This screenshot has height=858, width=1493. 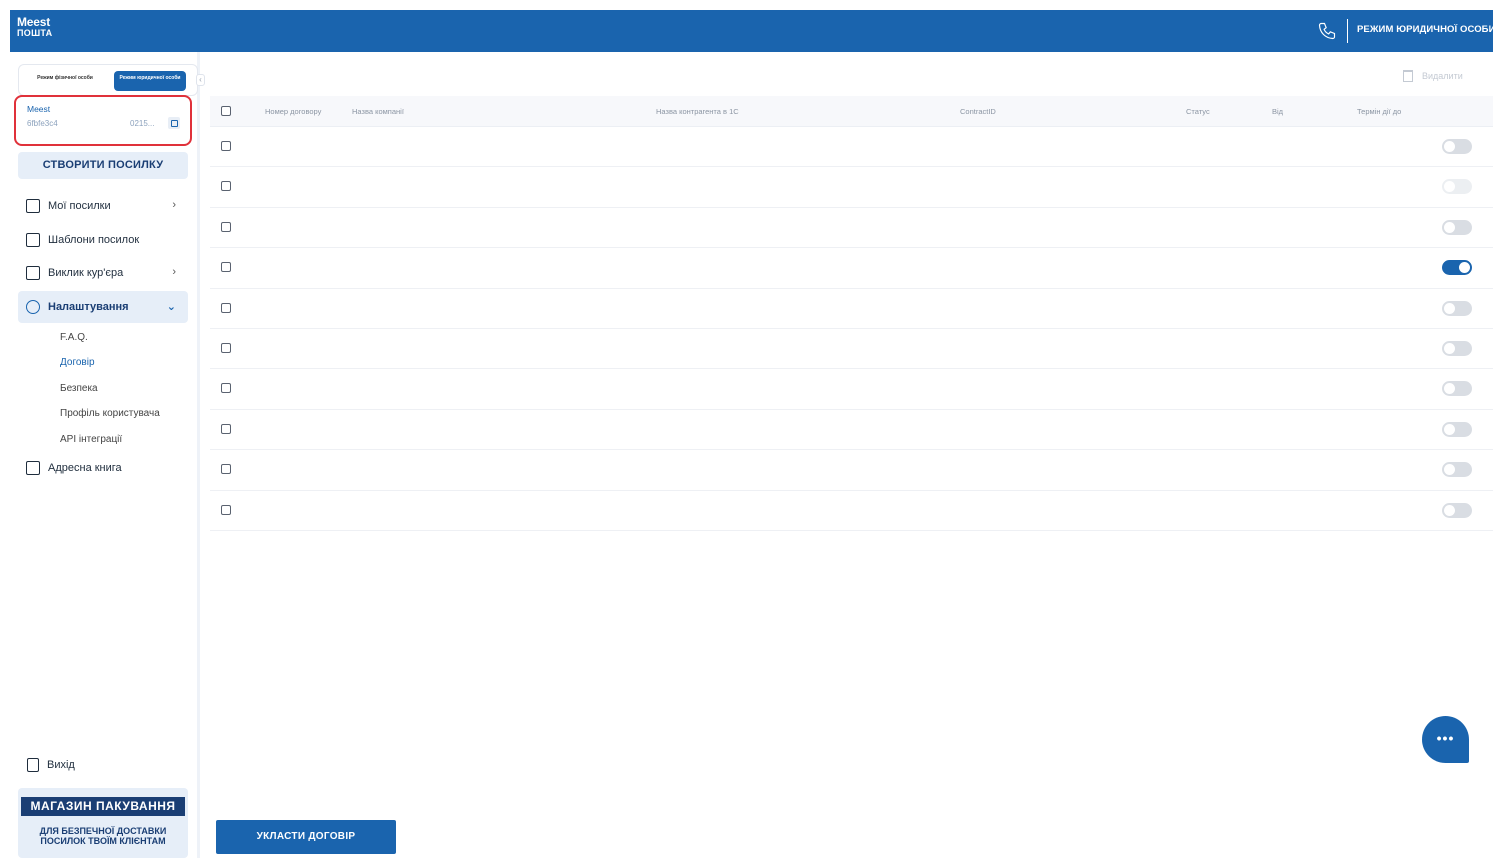 What do you see at coordinates (35, 33) in the screenshot?
I see `logo-subtext: ПОШТА` at bounding box center [35, 33].